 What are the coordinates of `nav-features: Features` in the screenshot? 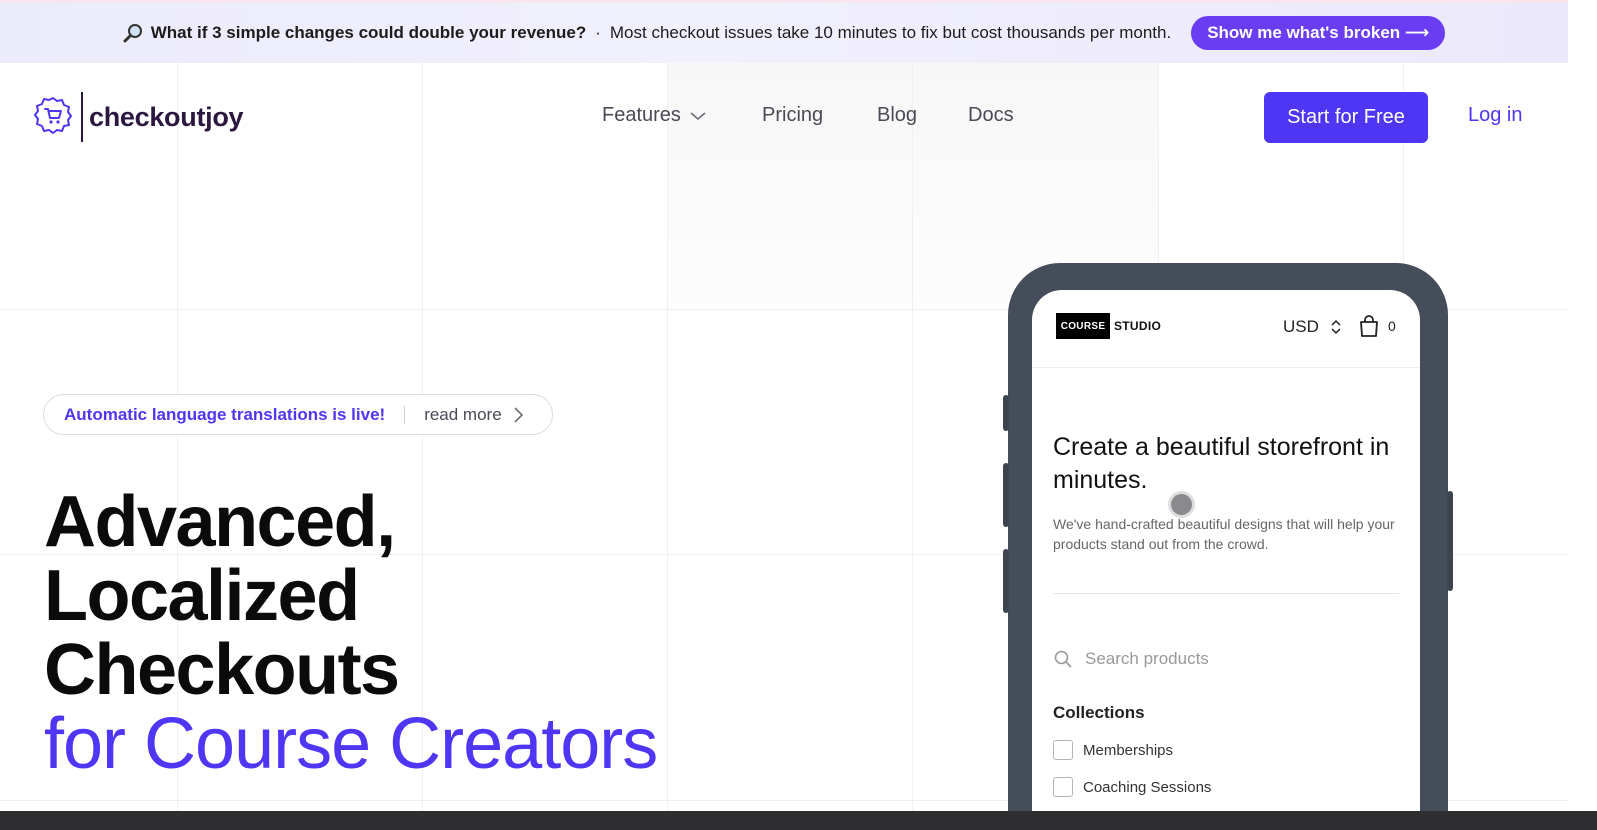 It's located at (654, 115).